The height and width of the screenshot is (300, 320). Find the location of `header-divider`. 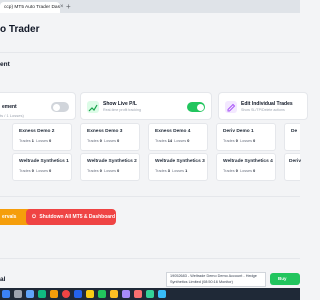

header-divider is located at coordinates (150, 52).